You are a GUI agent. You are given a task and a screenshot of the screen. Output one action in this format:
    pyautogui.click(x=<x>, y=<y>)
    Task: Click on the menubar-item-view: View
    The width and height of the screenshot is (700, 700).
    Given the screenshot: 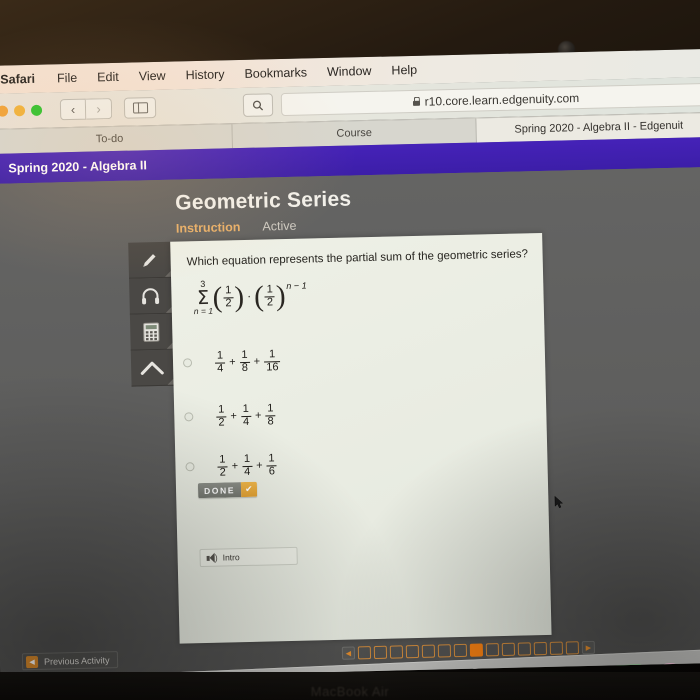 What is the action you would take?
    pyautogui.click(x=152, y=76)
    